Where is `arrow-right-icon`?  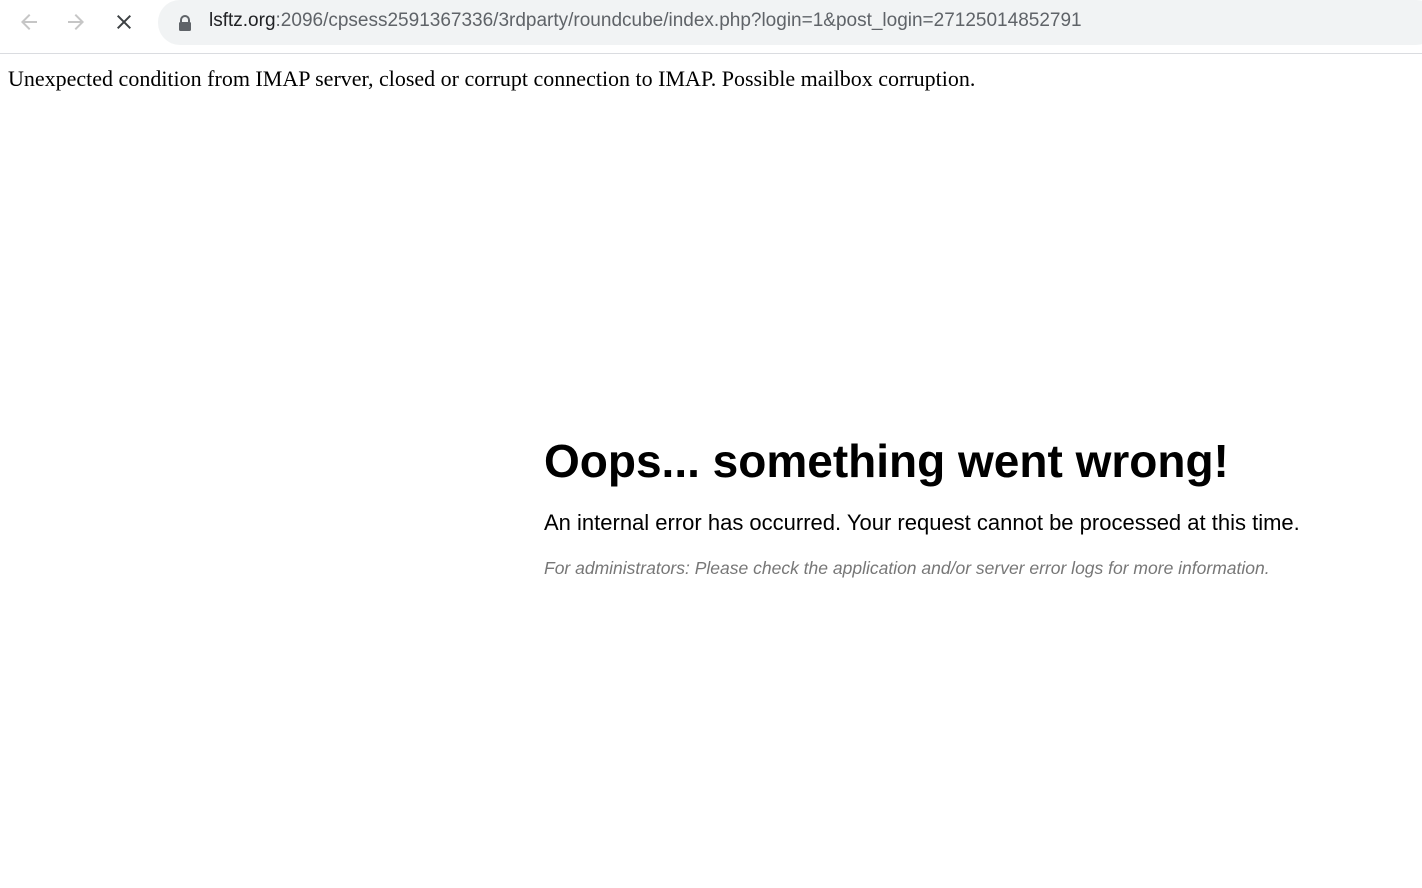
arrow-right-icon is located at coordinates (76, 22).